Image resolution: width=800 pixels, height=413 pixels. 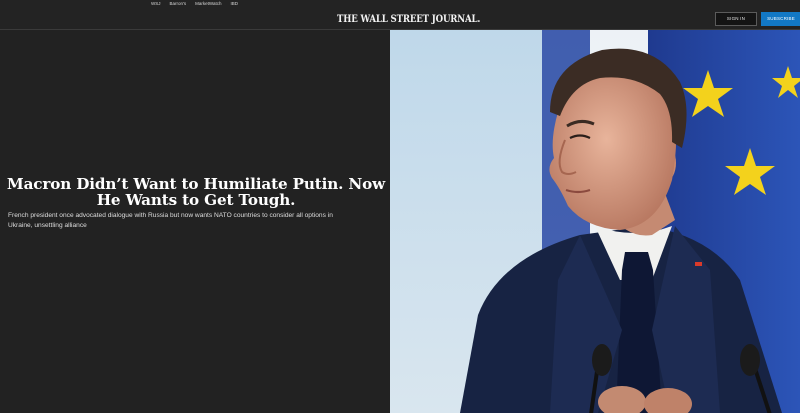 I want to click on link-marketwatch: MarketWatch, so click(x=208, y=4).